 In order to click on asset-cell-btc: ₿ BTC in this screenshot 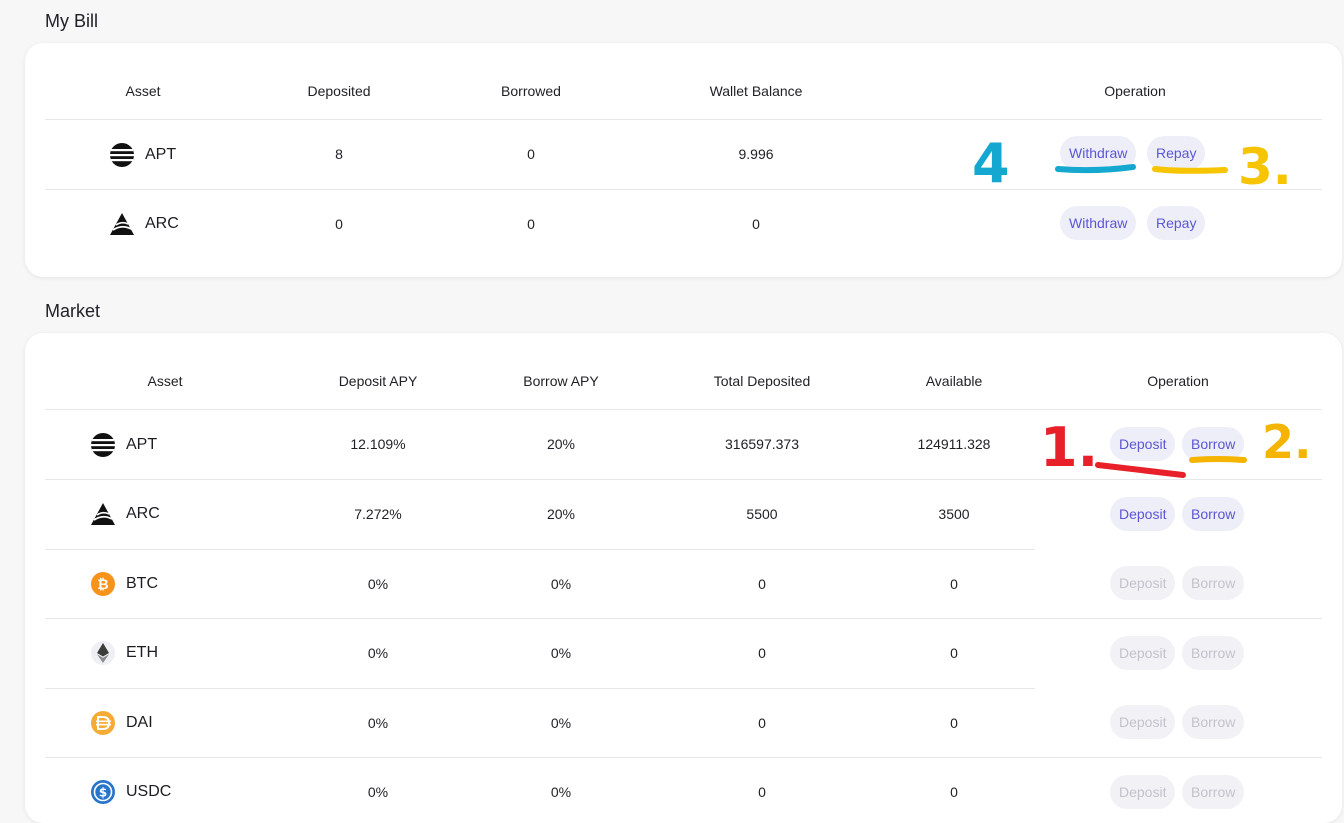, I will do `click(124, 584)`.